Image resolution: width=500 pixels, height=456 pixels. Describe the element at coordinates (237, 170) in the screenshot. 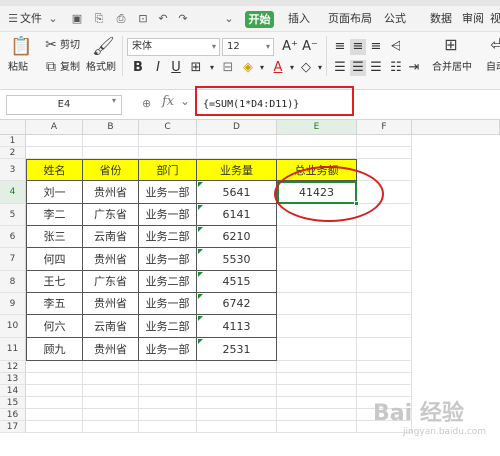

I see `table-header-cell: 业务量` at that location.